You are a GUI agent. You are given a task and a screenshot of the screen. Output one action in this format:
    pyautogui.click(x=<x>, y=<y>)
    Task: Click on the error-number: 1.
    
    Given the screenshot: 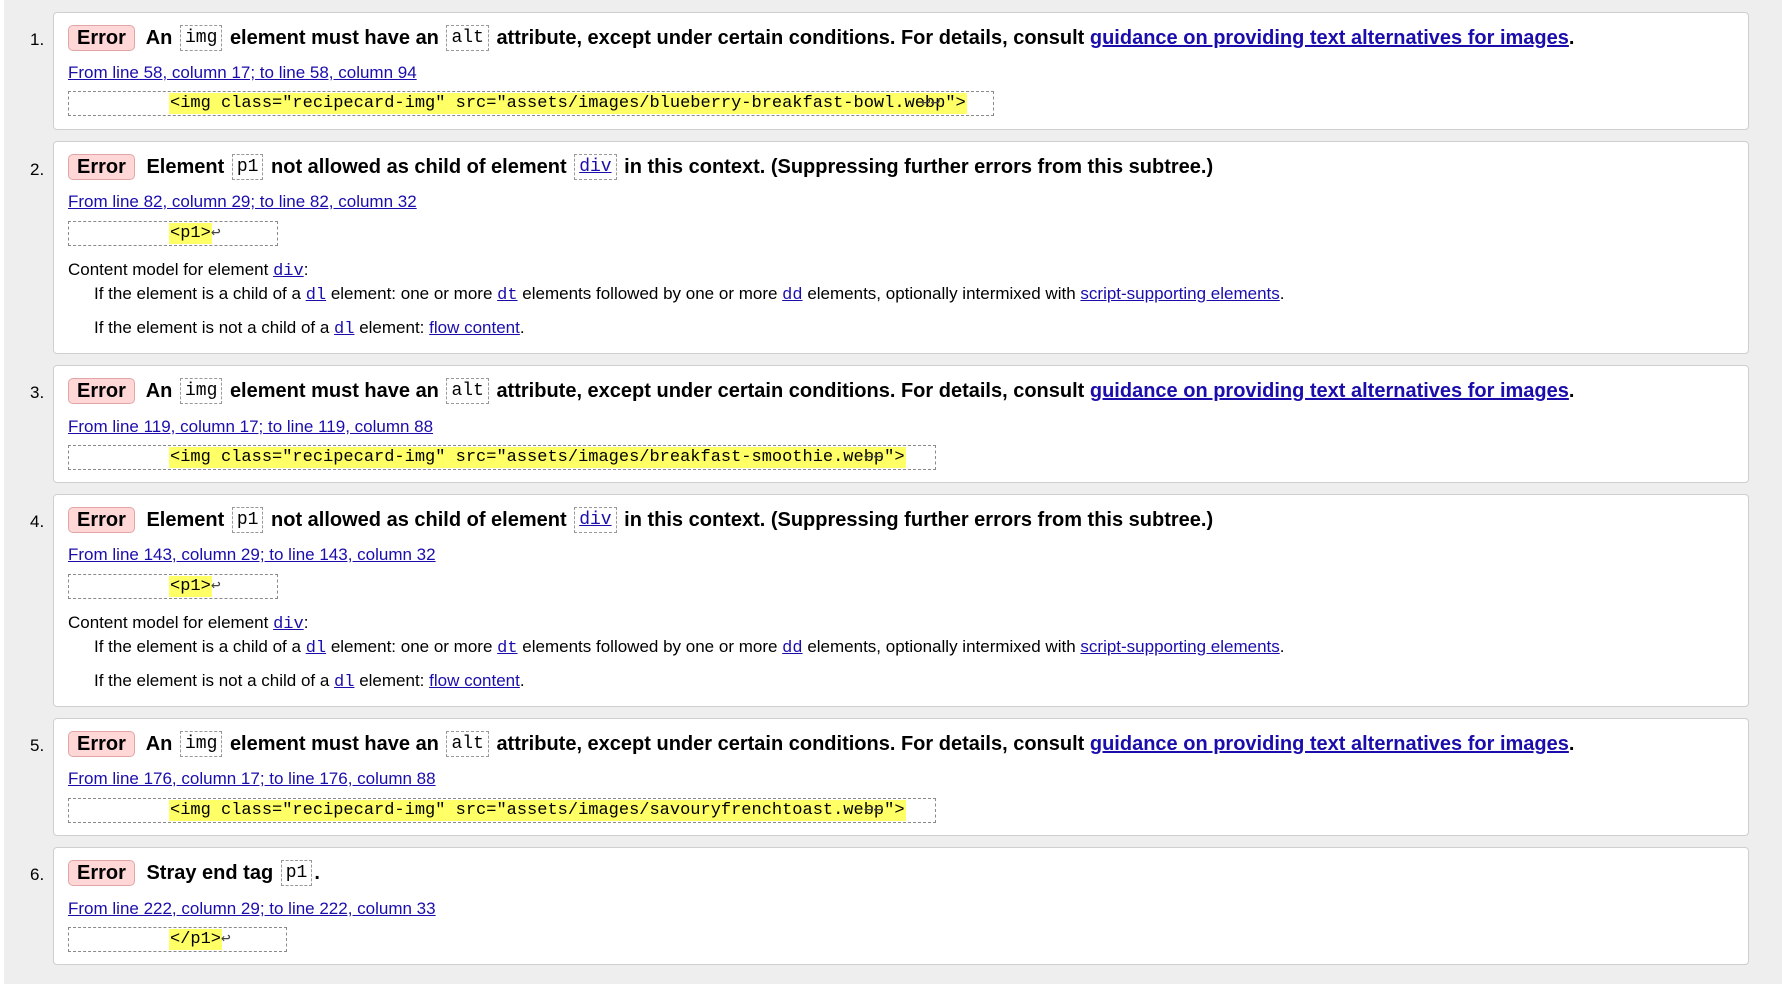 What is the action you would take?
    pyautogui.click(x=37, y=39)
    